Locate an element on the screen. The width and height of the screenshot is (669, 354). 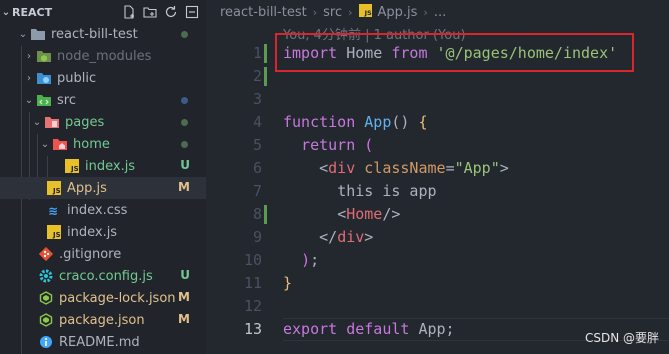
code-line-6: 6 <div className="App"> is located at coordinates (437, 168).